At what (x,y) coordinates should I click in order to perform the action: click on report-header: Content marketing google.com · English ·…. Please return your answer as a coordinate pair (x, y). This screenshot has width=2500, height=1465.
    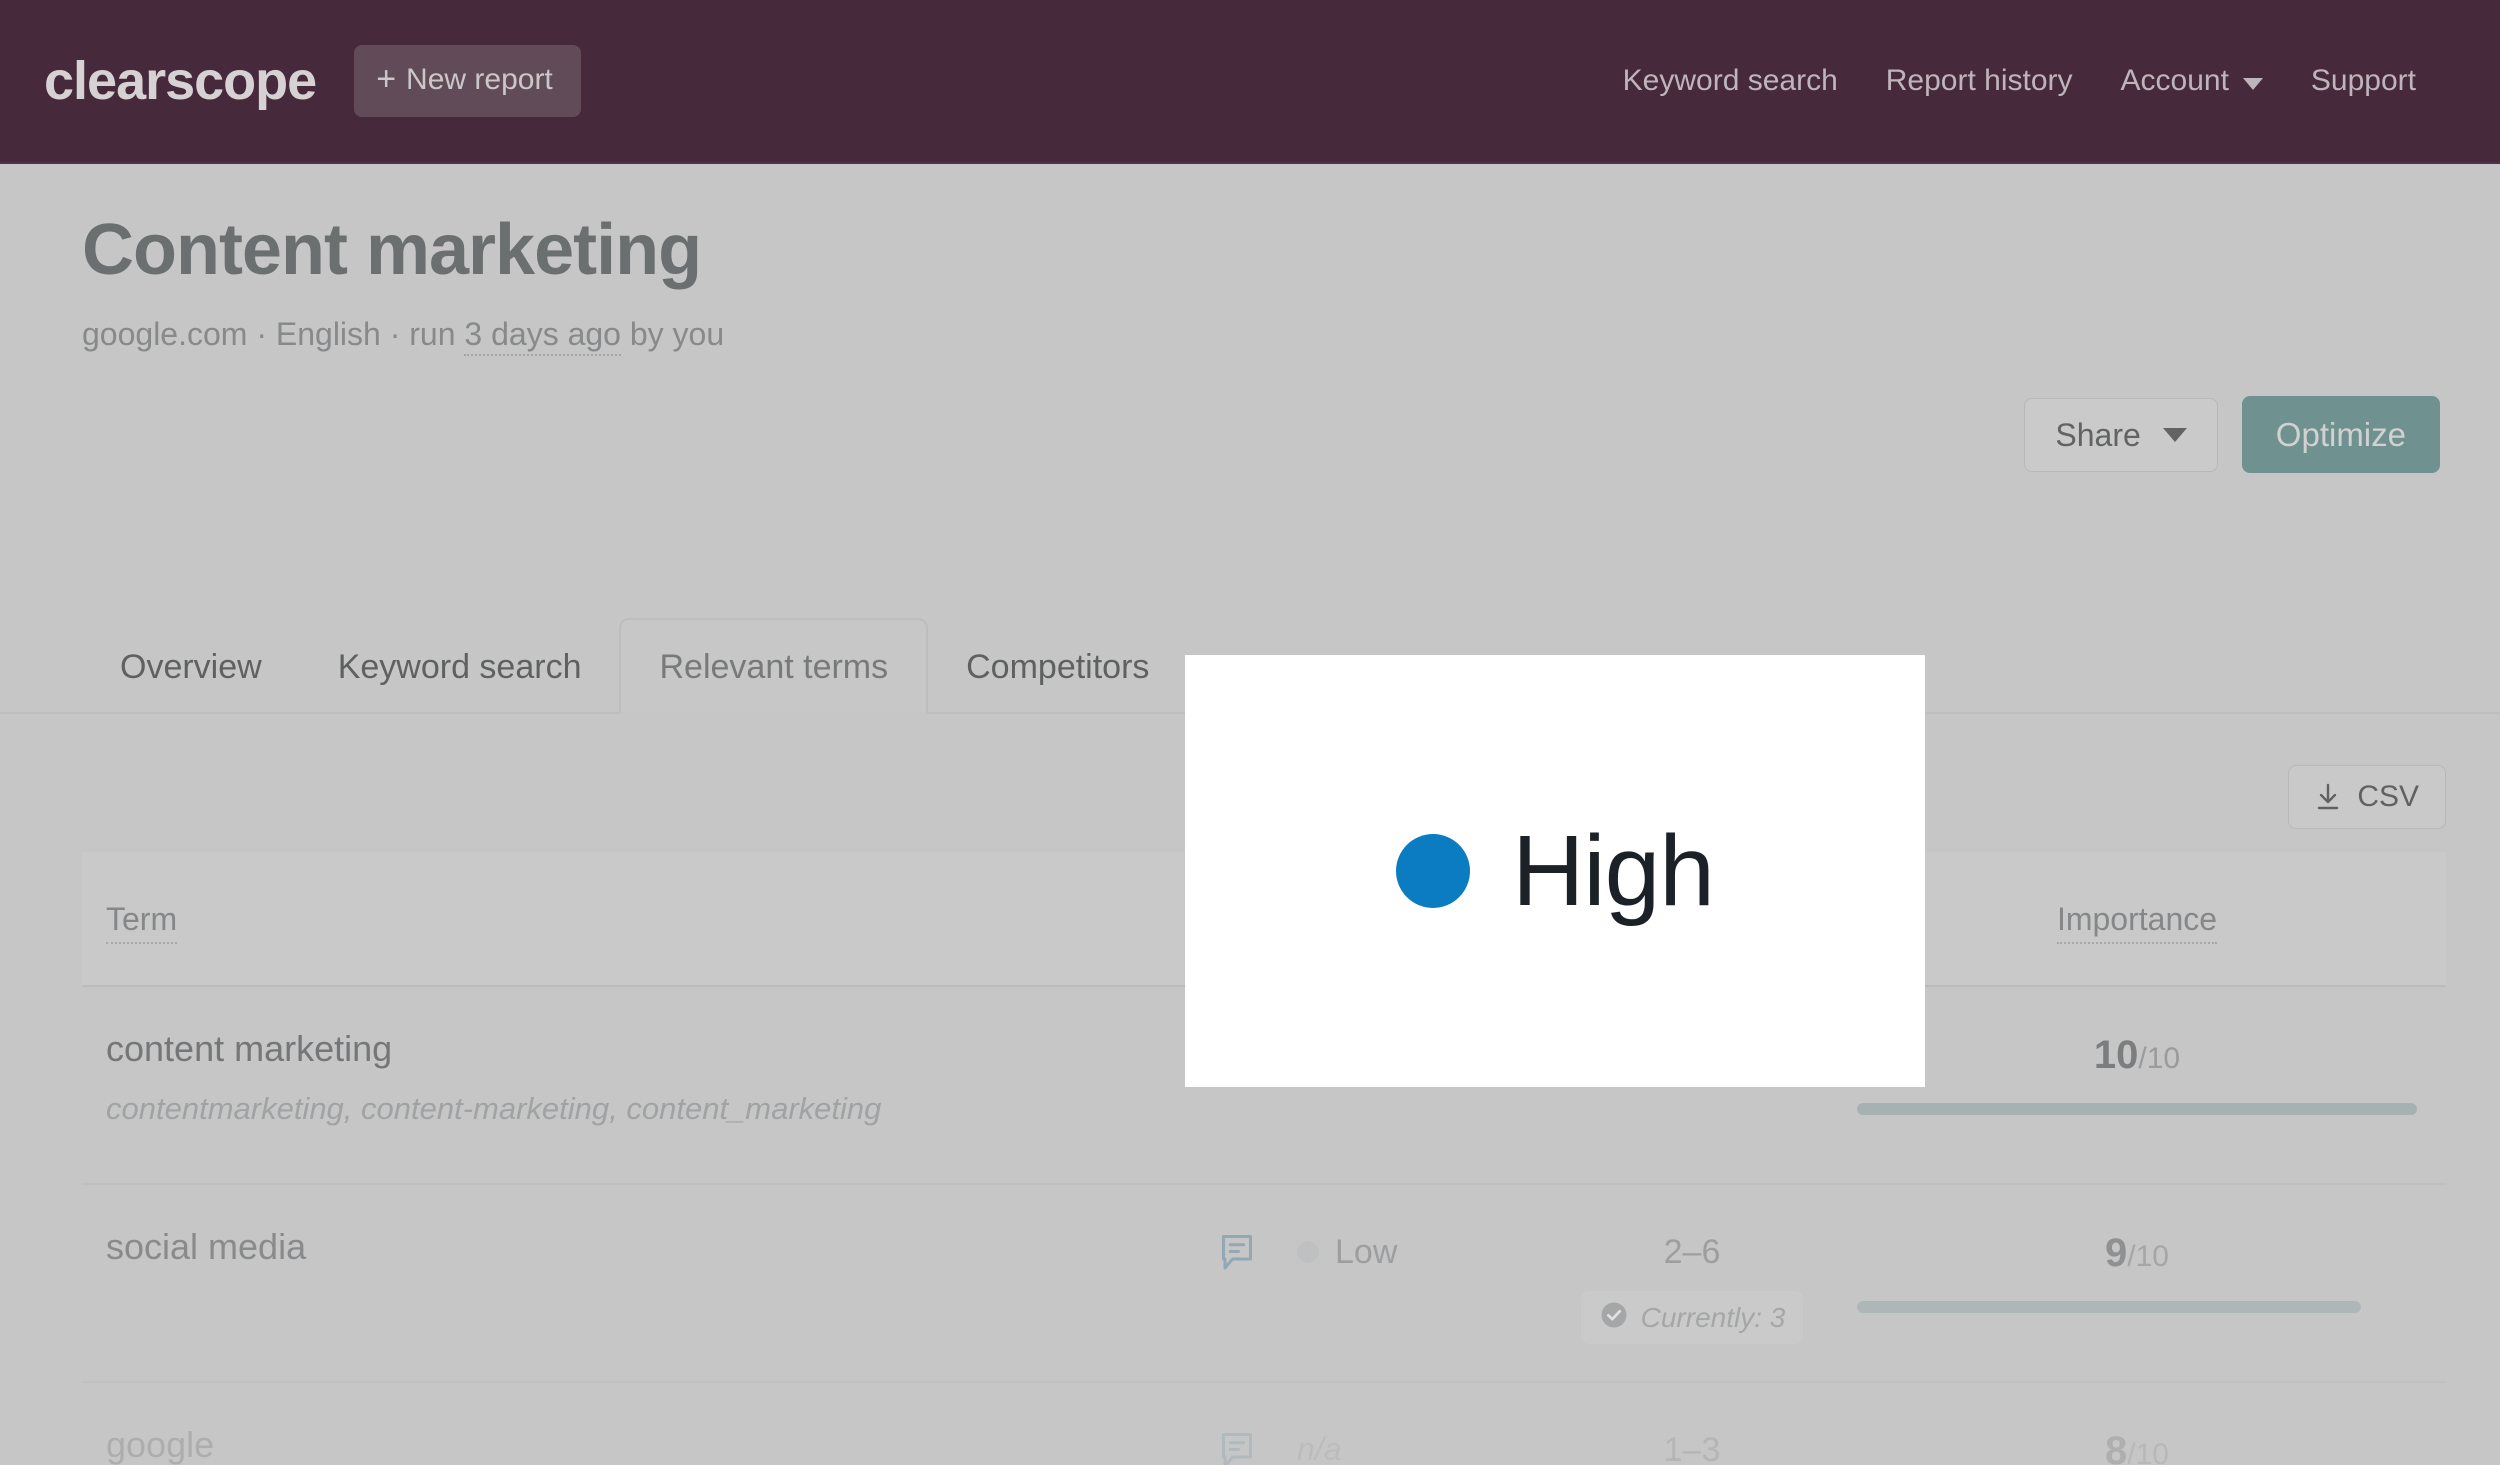
    Looking at the image, I should click on (403, 283).